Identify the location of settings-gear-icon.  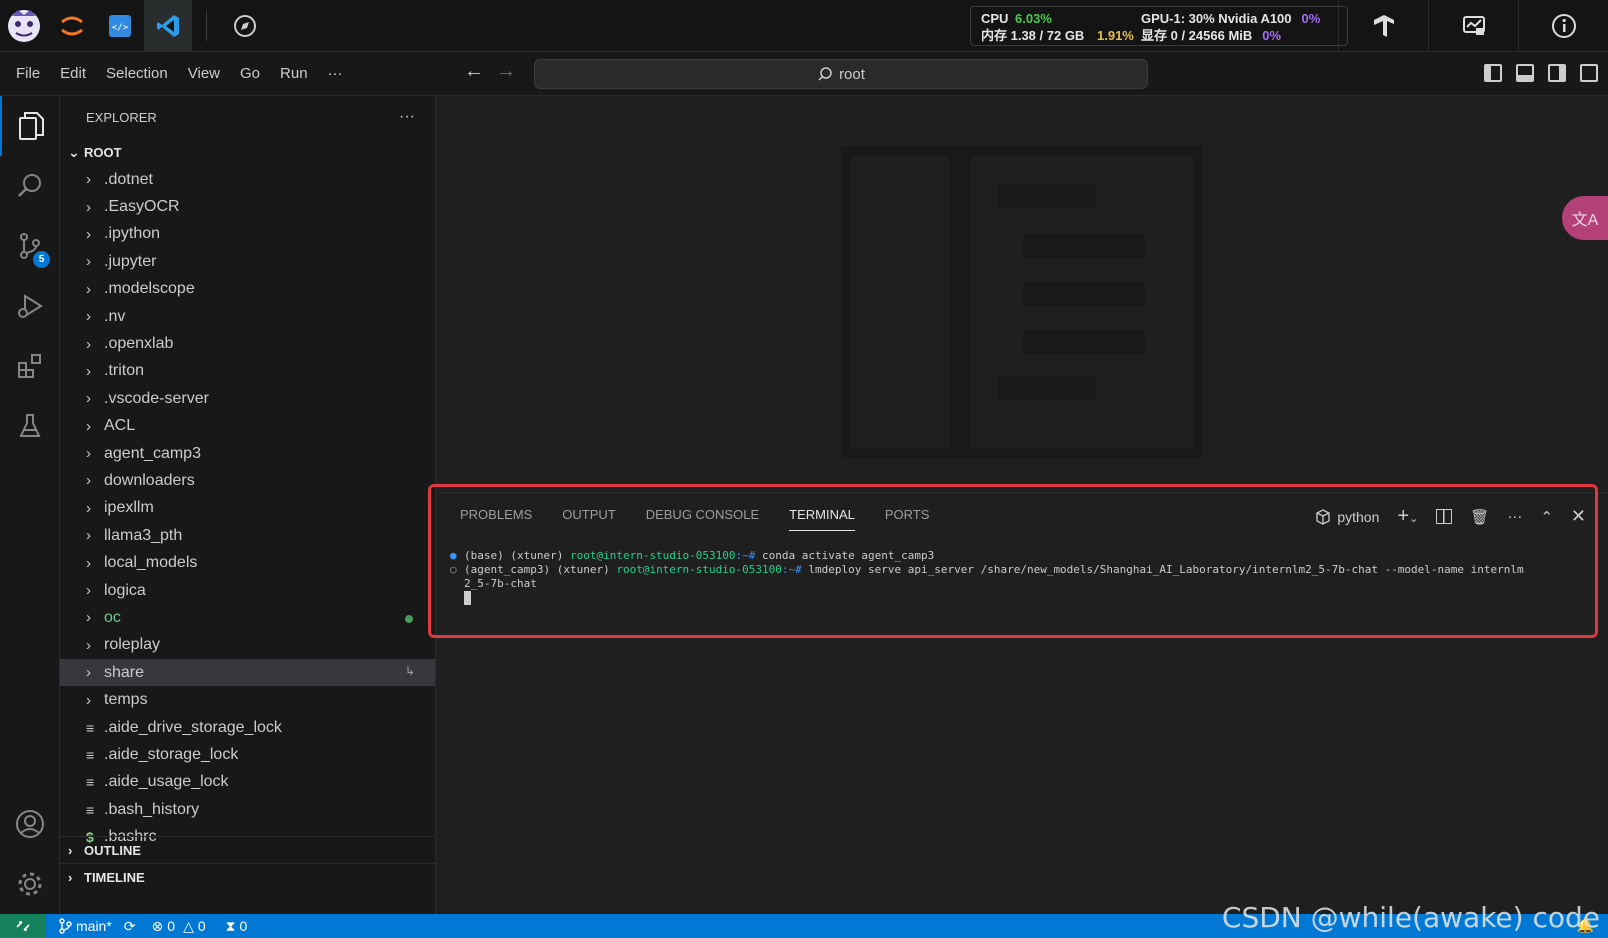
(30, 884).